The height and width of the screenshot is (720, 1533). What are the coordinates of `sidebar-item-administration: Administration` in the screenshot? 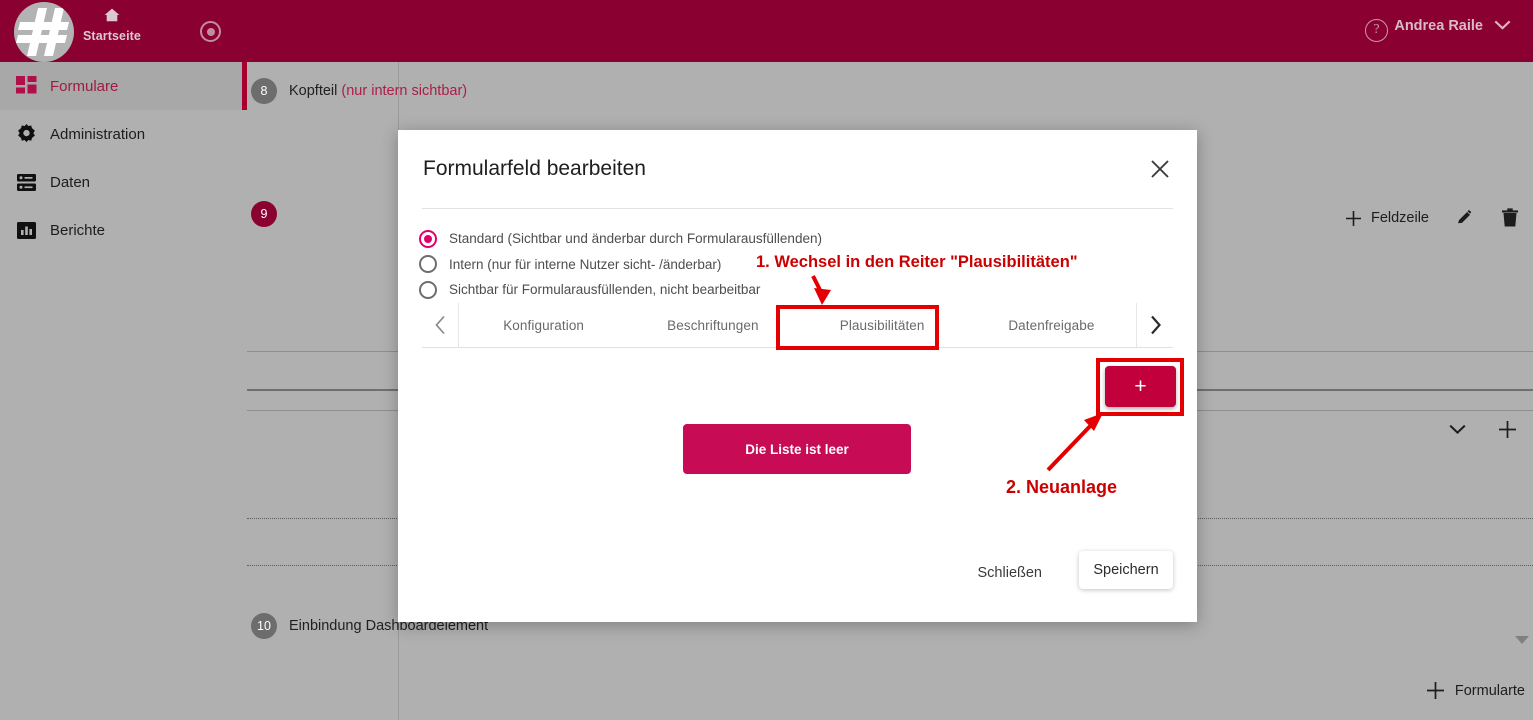 It's located at (123, 134).